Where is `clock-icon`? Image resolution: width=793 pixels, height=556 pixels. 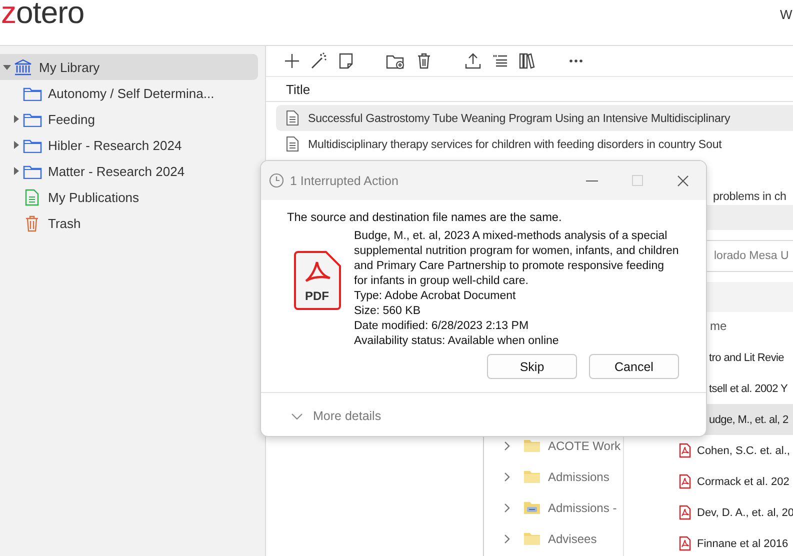 clock-icon is located at coordinates (276, 180).